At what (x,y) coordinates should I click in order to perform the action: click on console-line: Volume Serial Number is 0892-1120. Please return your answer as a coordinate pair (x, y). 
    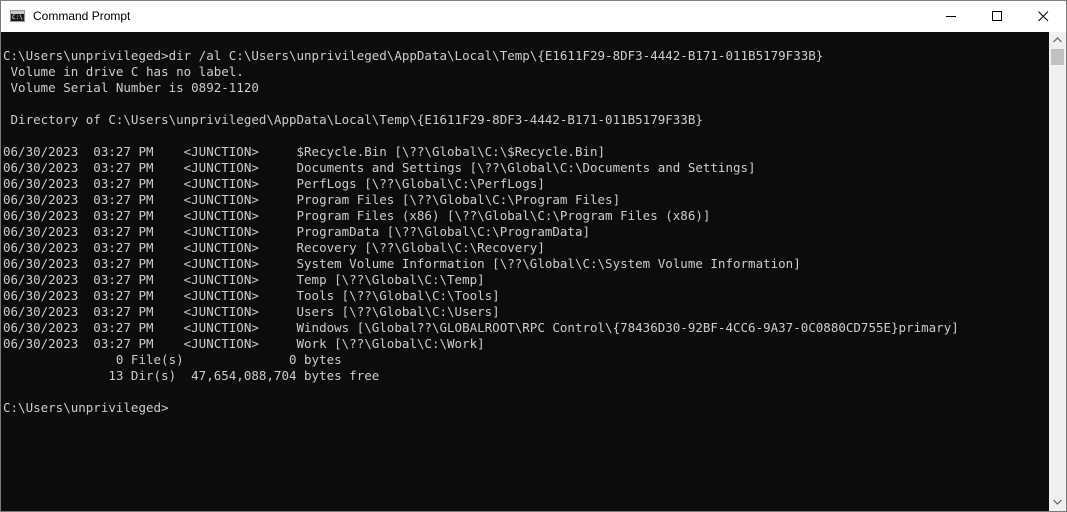
    Looking at the image, I should click on (131, 87).